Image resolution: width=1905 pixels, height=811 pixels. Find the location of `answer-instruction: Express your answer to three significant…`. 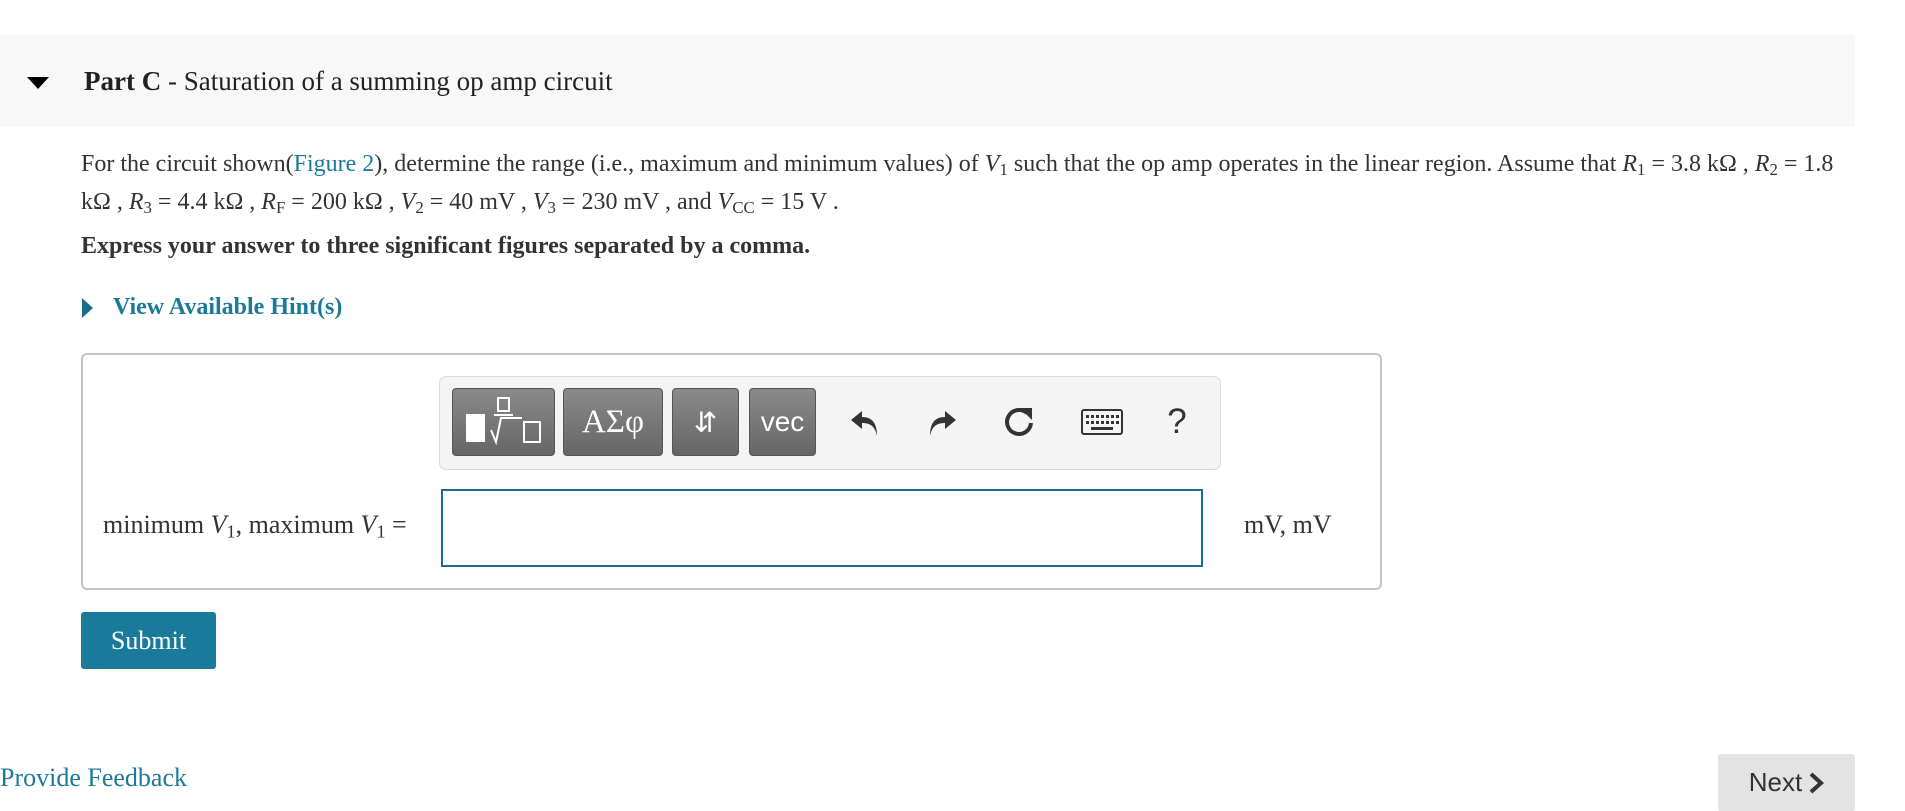

answer-instruction: Express your answer to three significant… is located at coordinates (446, 246).